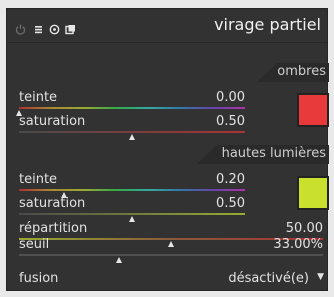  I want to click on slider-value: 50.00, so click(304, 228).